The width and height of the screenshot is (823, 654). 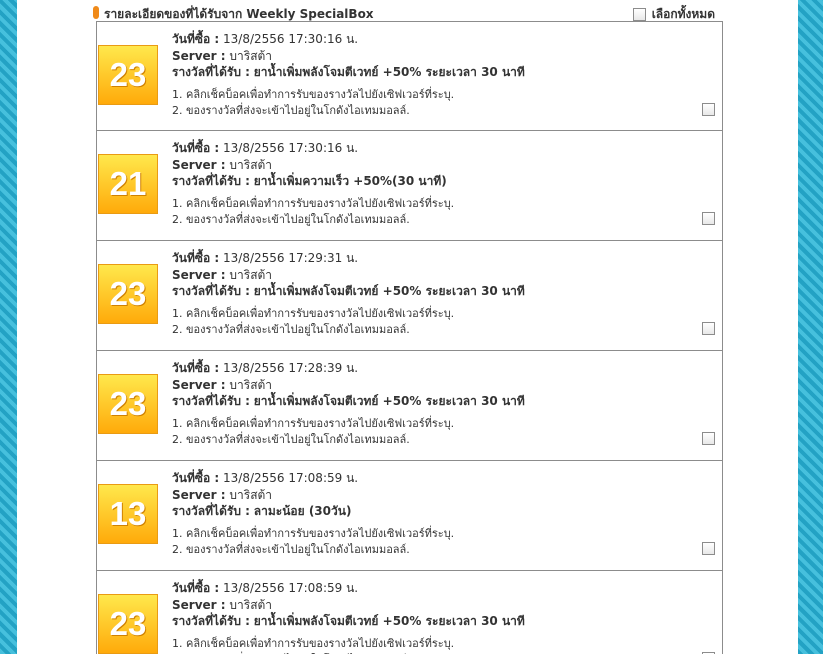 I want to click on reward-value: ลามะน้อย (30วัน), so click(x=302, y=511).